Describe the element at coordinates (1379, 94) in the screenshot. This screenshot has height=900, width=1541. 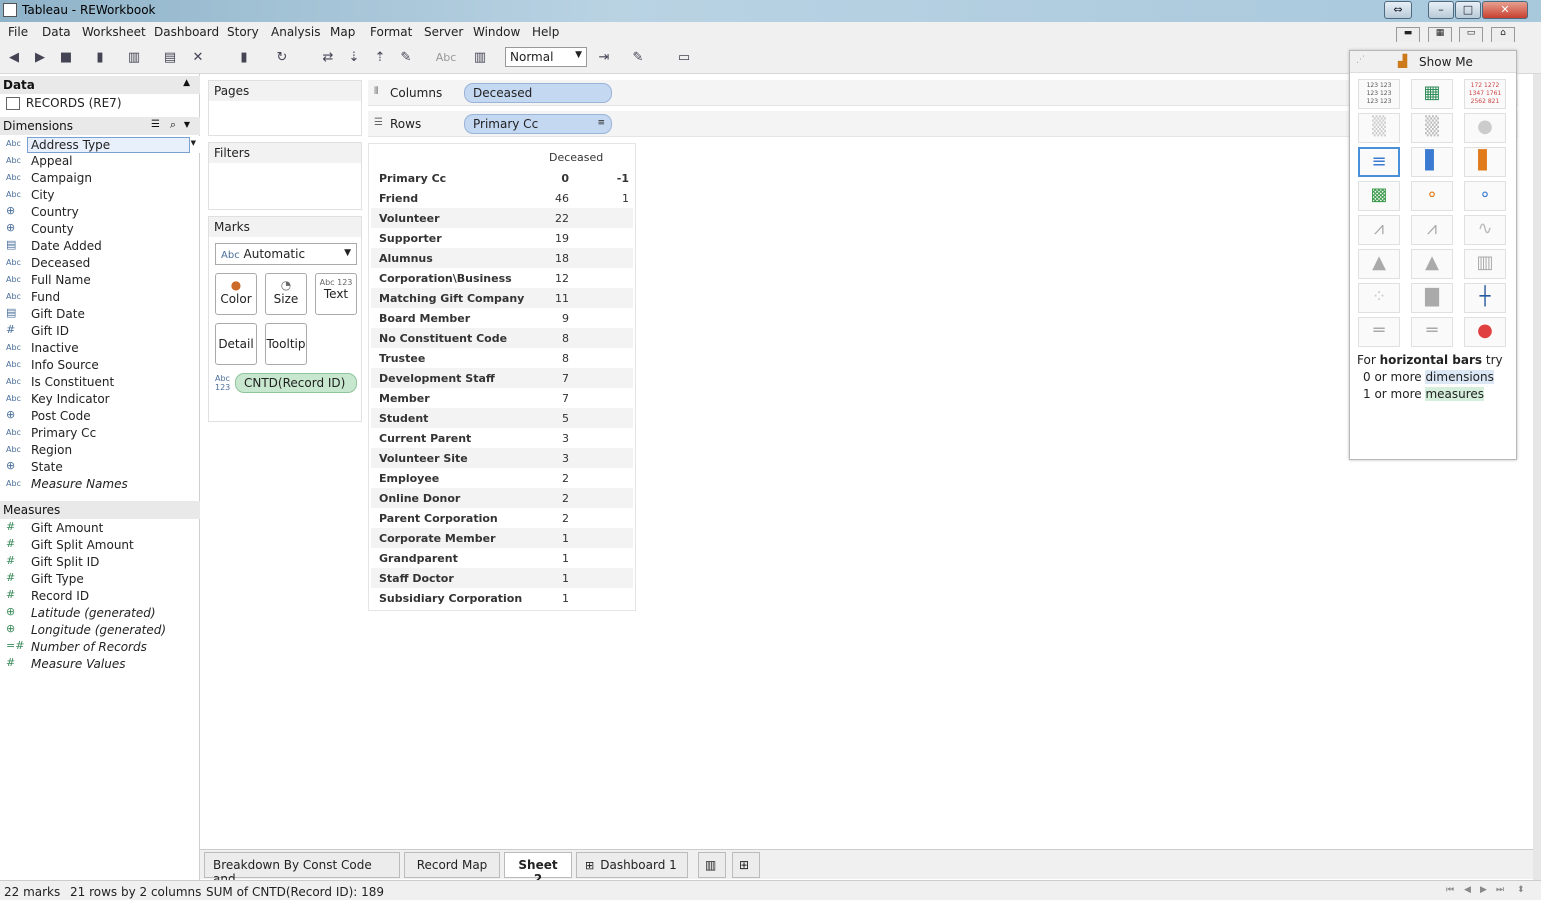
I see `text-table-icon: 123 123 123 123 123 123` at that location.